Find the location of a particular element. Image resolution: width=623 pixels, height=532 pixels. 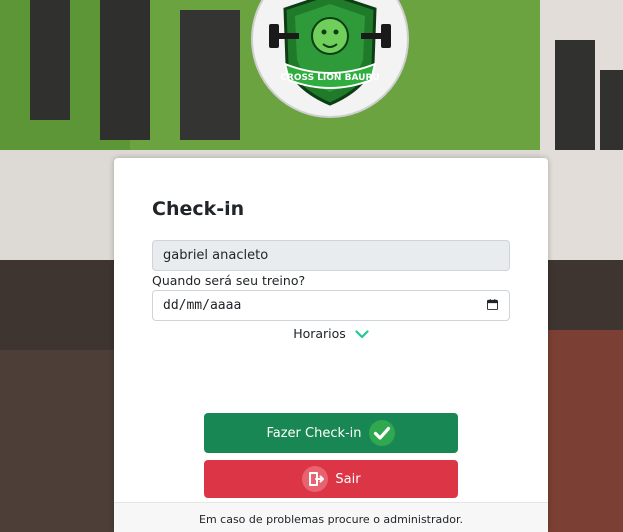

check-circle-icon is located at coordinates (382, 433).